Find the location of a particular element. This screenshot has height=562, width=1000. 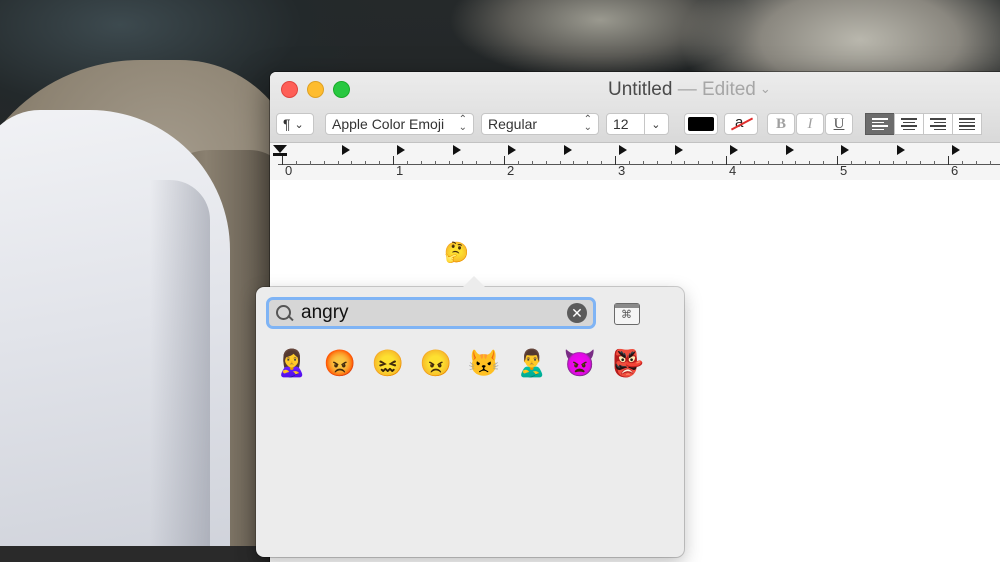

underline-button: U is located at coordinates (839, 124).